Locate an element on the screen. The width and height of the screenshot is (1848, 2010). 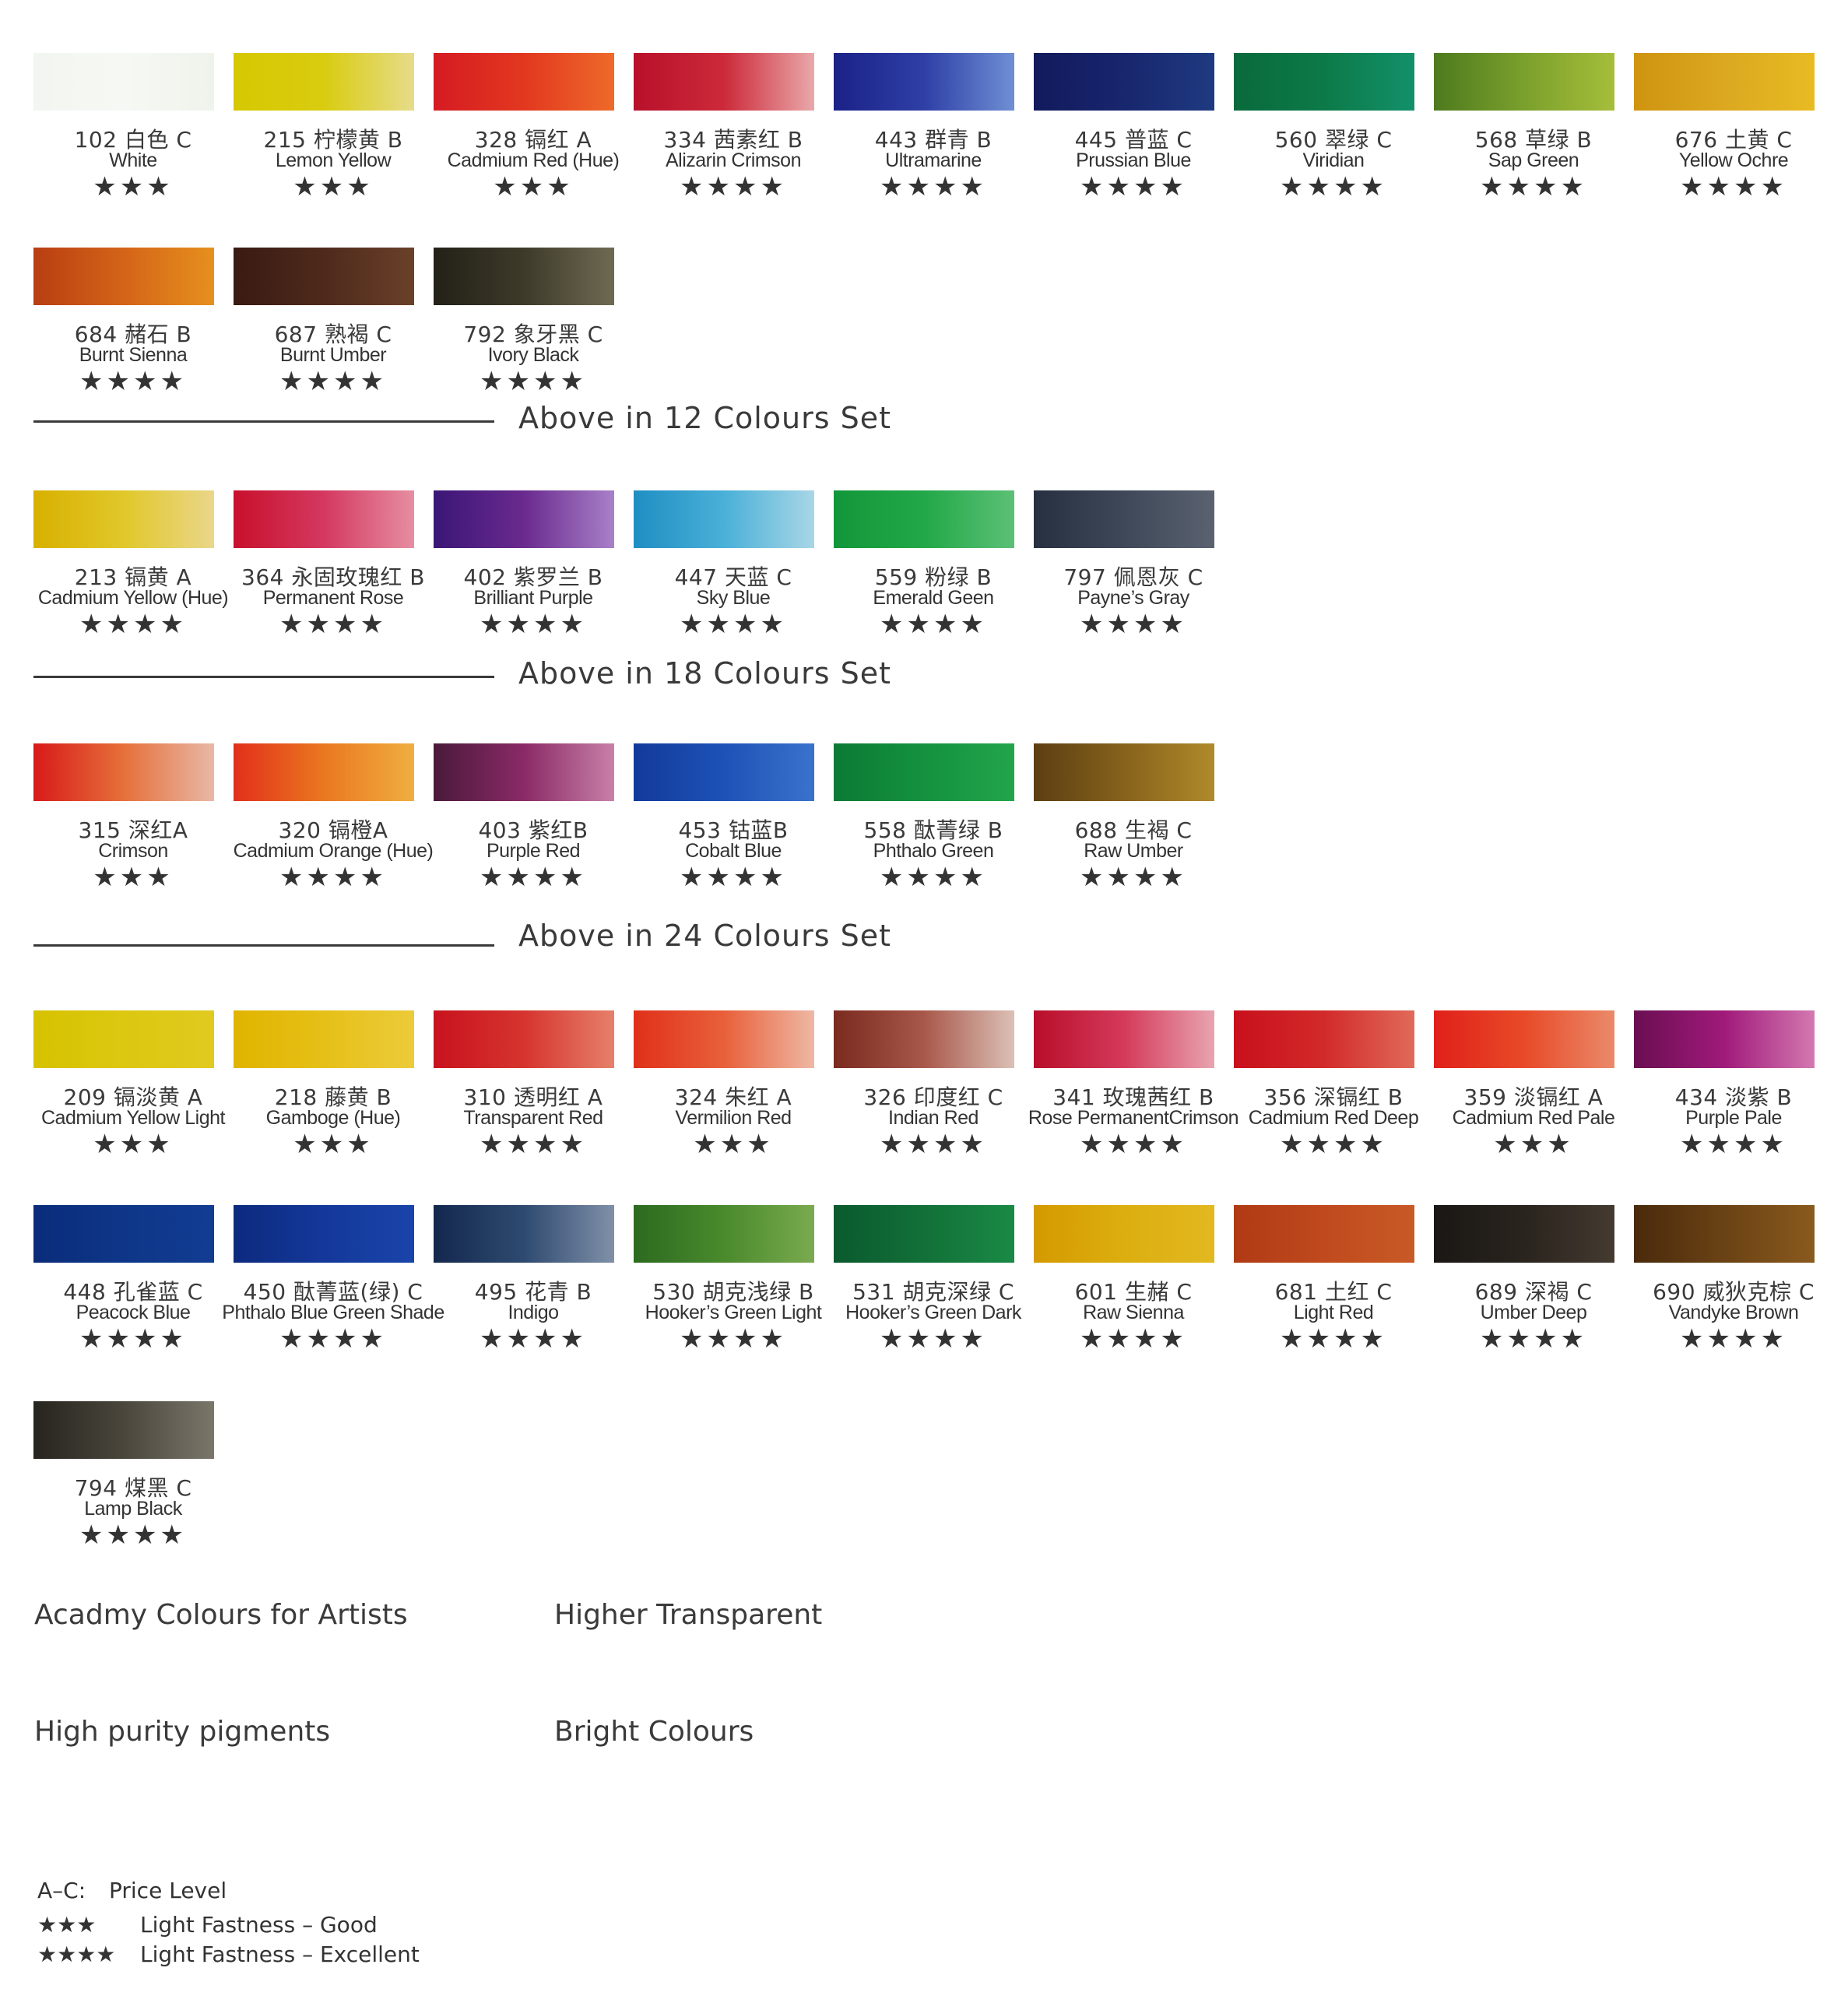
swatch-card: 315 深红A Crimson ★★★ is located at coordinates (133, 836).